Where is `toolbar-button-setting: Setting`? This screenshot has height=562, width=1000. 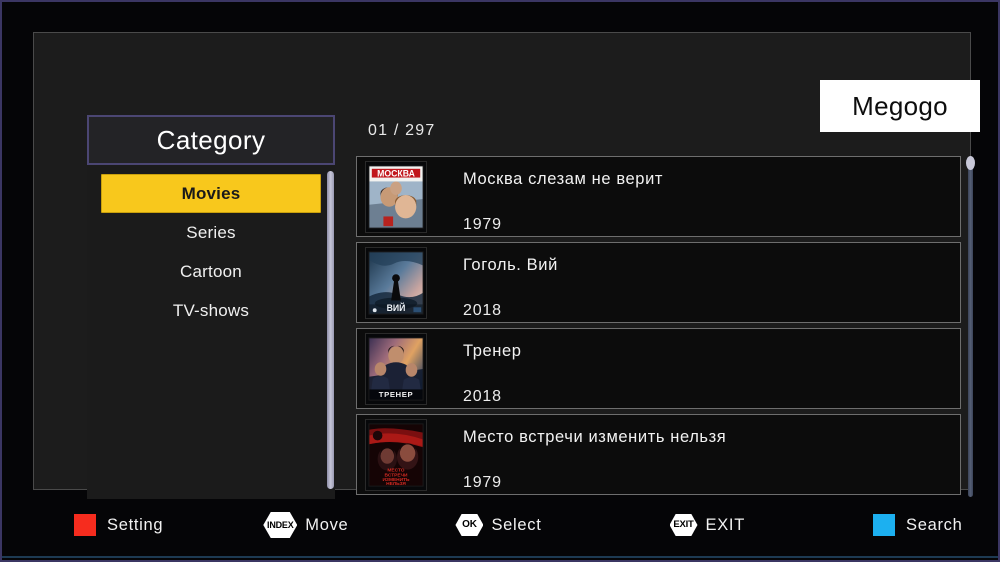
toolbar-button-setting: Setting is located at coordinates (118, 525).